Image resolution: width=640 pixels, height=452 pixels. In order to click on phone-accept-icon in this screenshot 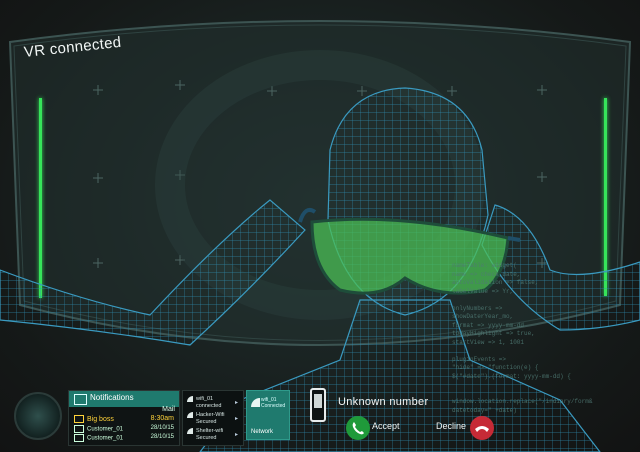, I will do `click(358, 428)`.